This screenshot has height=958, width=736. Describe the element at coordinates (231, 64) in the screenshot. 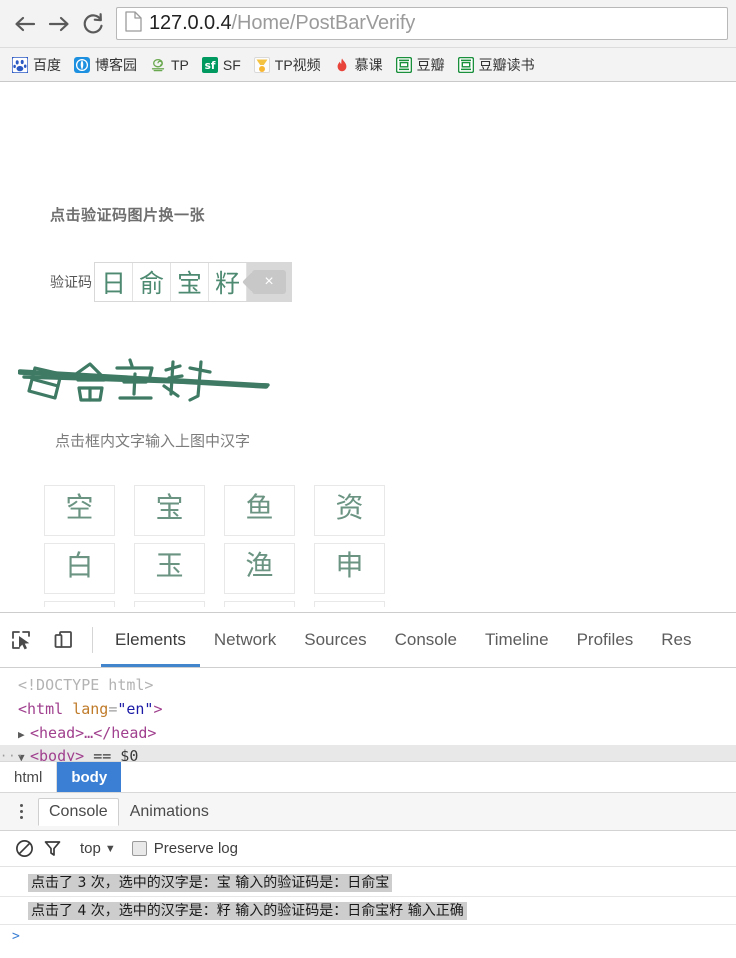

I see `bookmark-label: SF` at that location.